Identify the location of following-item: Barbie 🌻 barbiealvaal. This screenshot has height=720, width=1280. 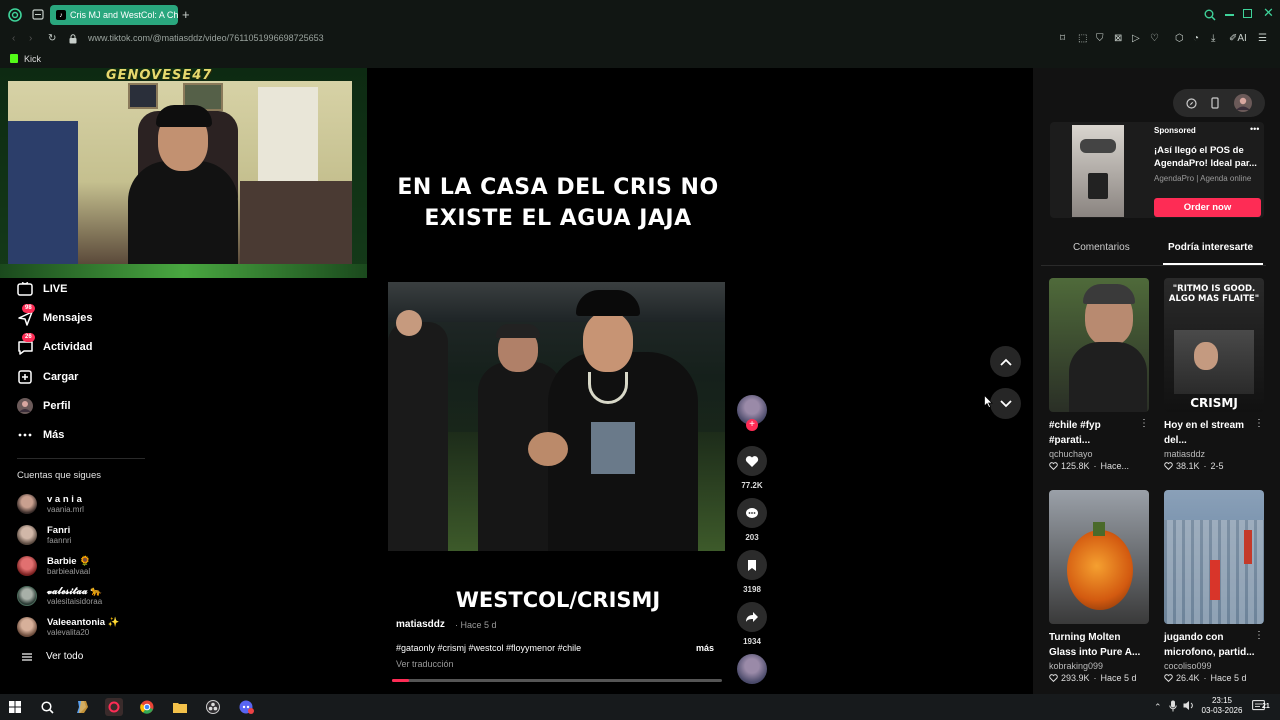
(54, 566).